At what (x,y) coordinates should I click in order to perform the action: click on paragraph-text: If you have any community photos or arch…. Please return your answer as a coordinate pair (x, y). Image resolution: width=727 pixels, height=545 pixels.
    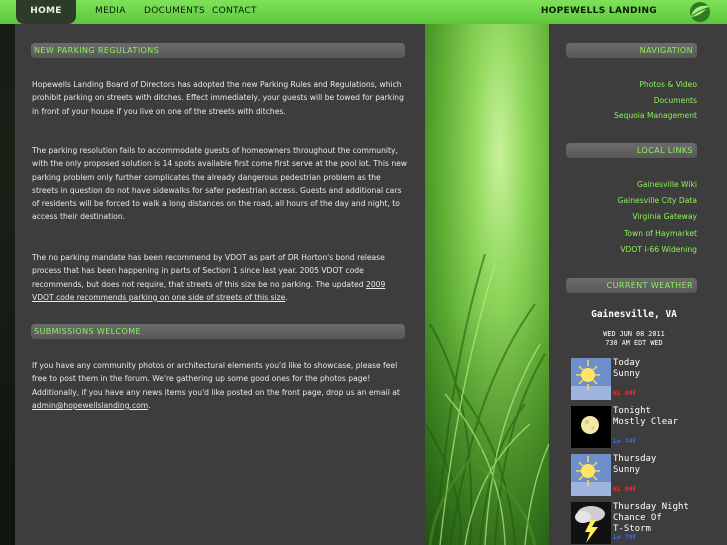
    Looking at the image, I should click on (216, 379).